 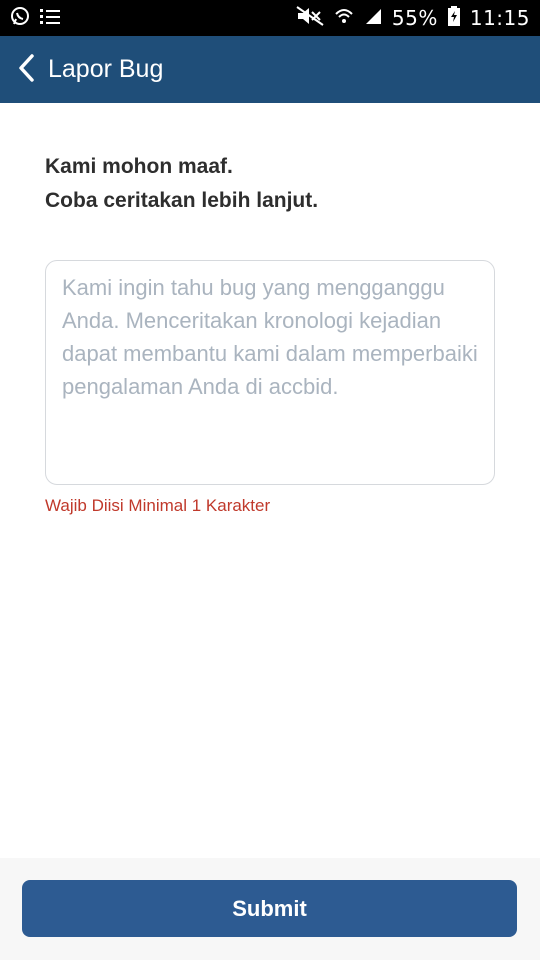 What do you see at coordinates (270, 18) in the screenshot?
I see `status-bar: 55% 11:15` at bounding box center [270, 18].